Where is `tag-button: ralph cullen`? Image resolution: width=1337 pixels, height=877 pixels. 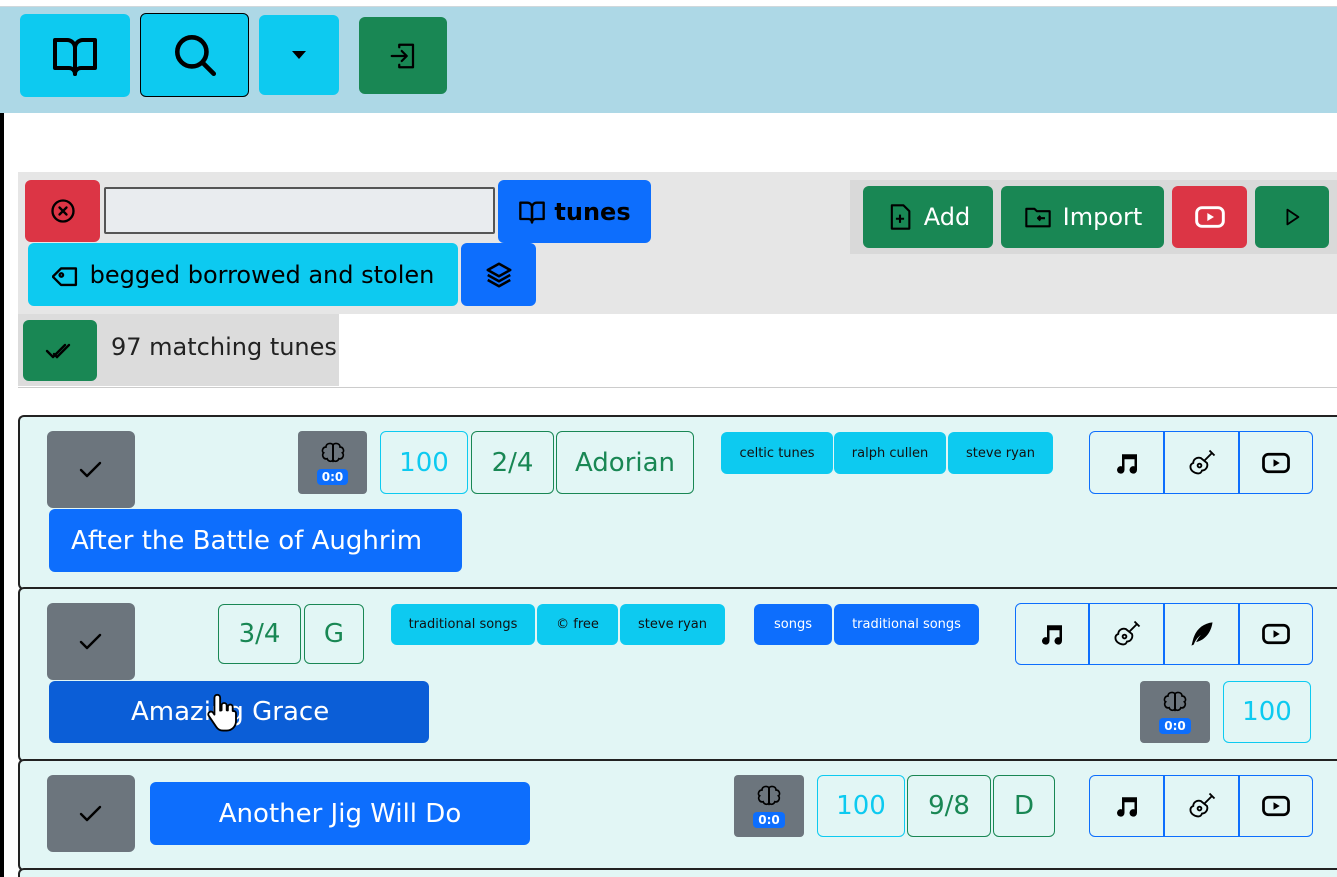 tag-button: ralph cullen is located at coordinates (890, 453).